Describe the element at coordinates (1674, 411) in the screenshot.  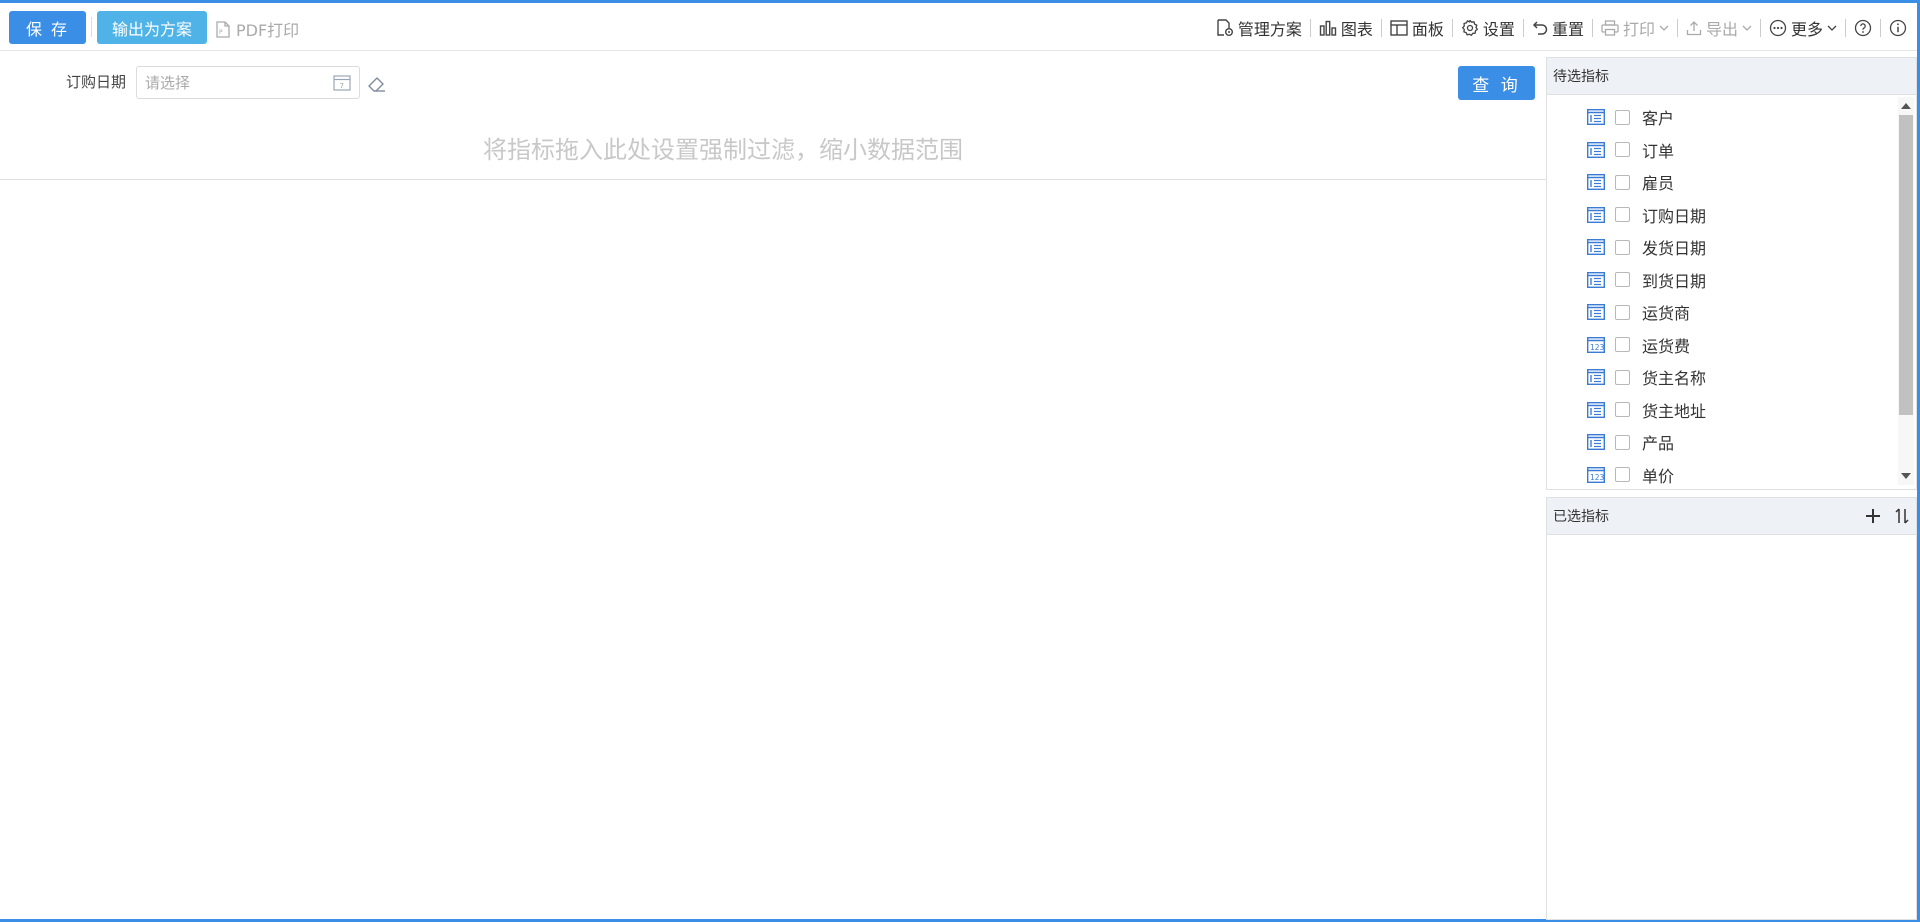
I see `indicator-label: 货主地址` at that location.